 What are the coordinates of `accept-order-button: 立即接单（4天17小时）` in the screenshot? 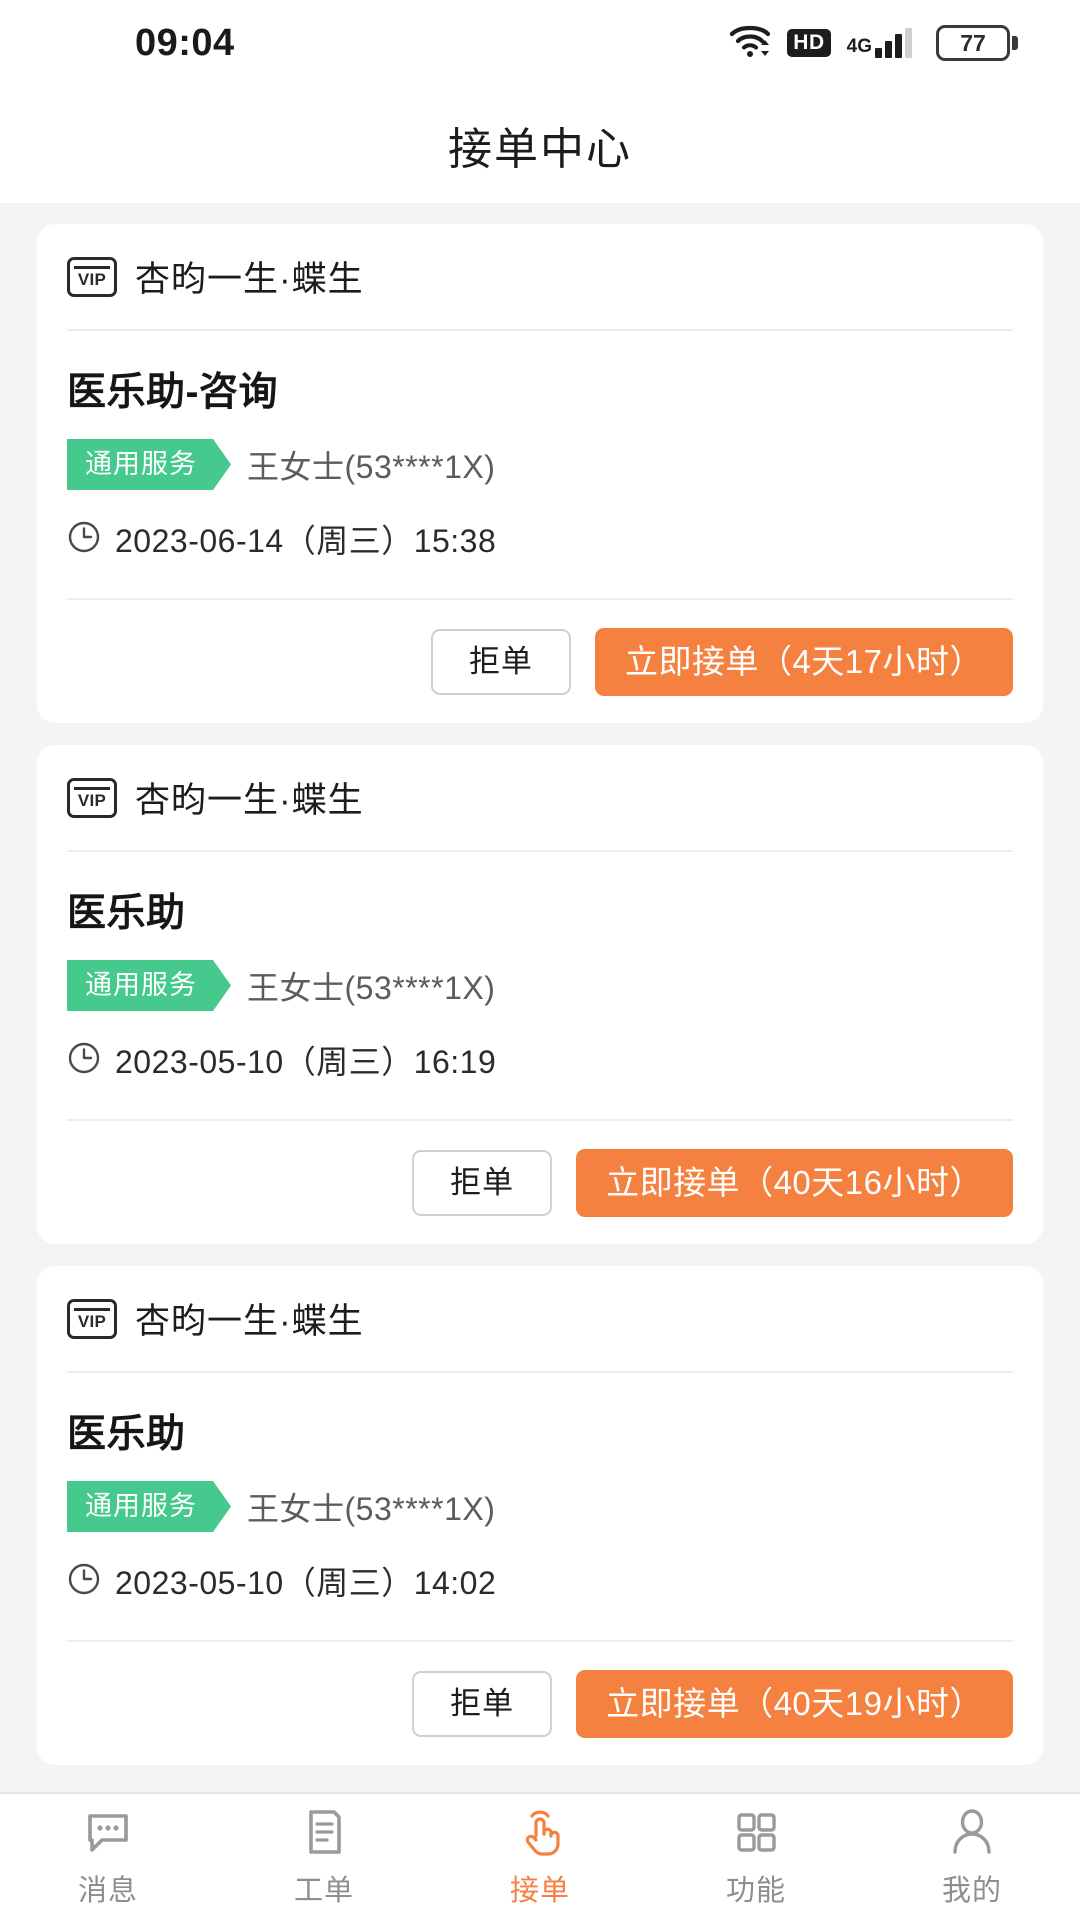 It's located at (803, 661).